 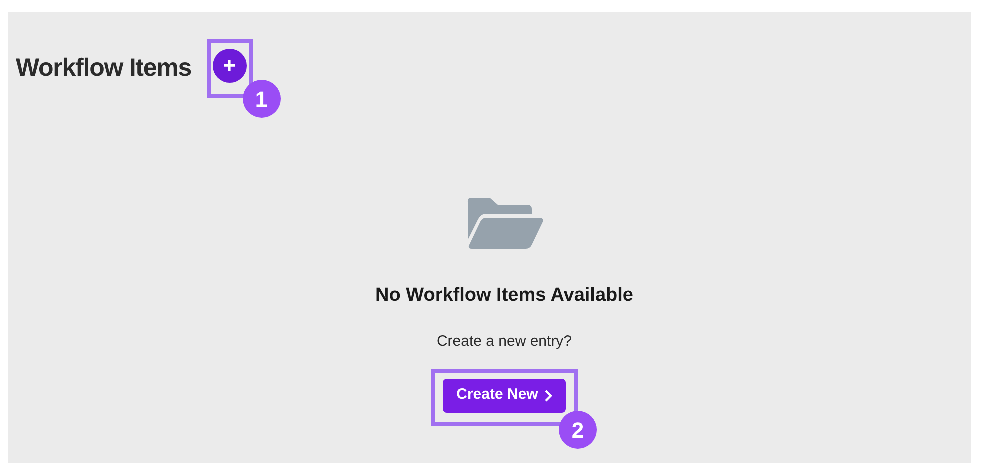 I want to click on page-title: Workflow Items, so click(x=104, y=68).